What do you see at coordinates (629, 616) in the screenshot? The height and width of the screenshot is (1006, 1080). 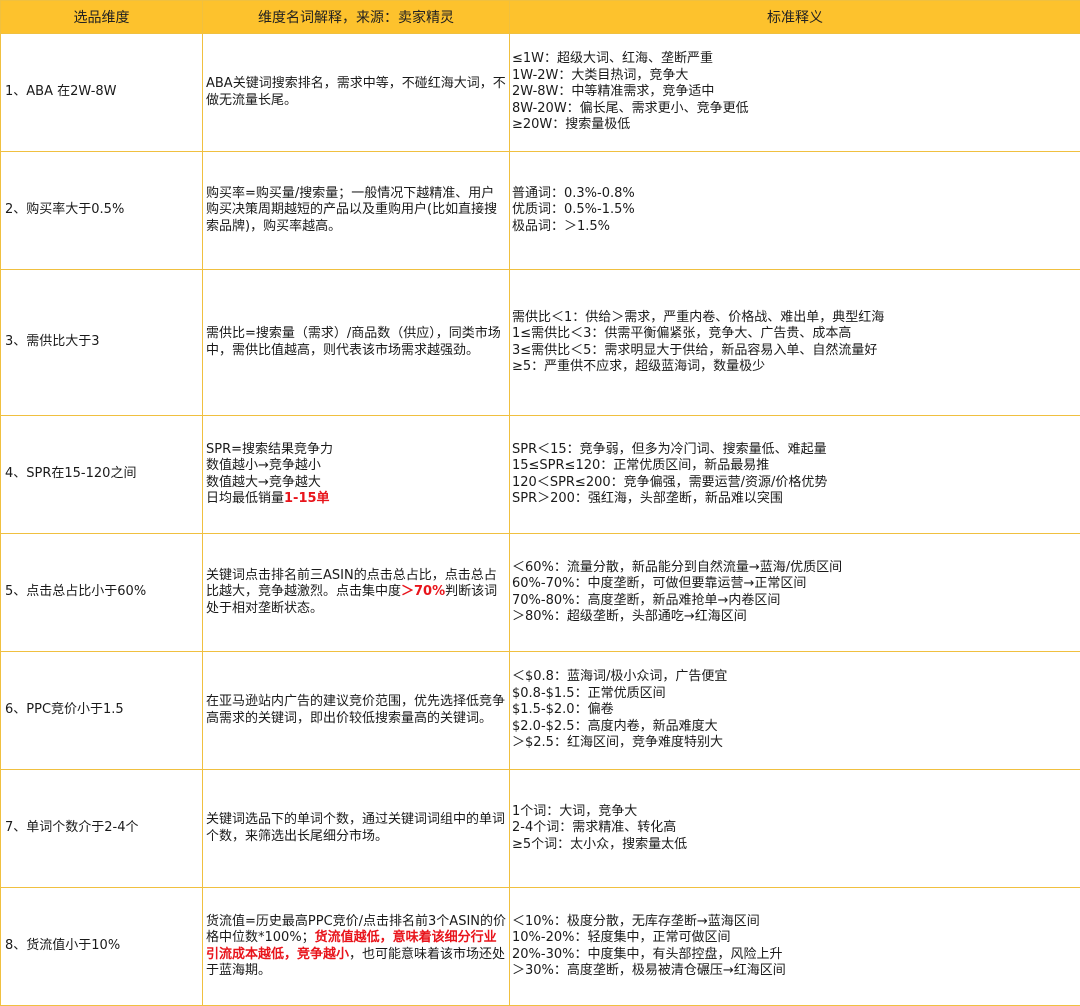 I see `standard-line: ＞80%：超级垄断，头部通吃→红海区间` at bounding box center [629, 616].